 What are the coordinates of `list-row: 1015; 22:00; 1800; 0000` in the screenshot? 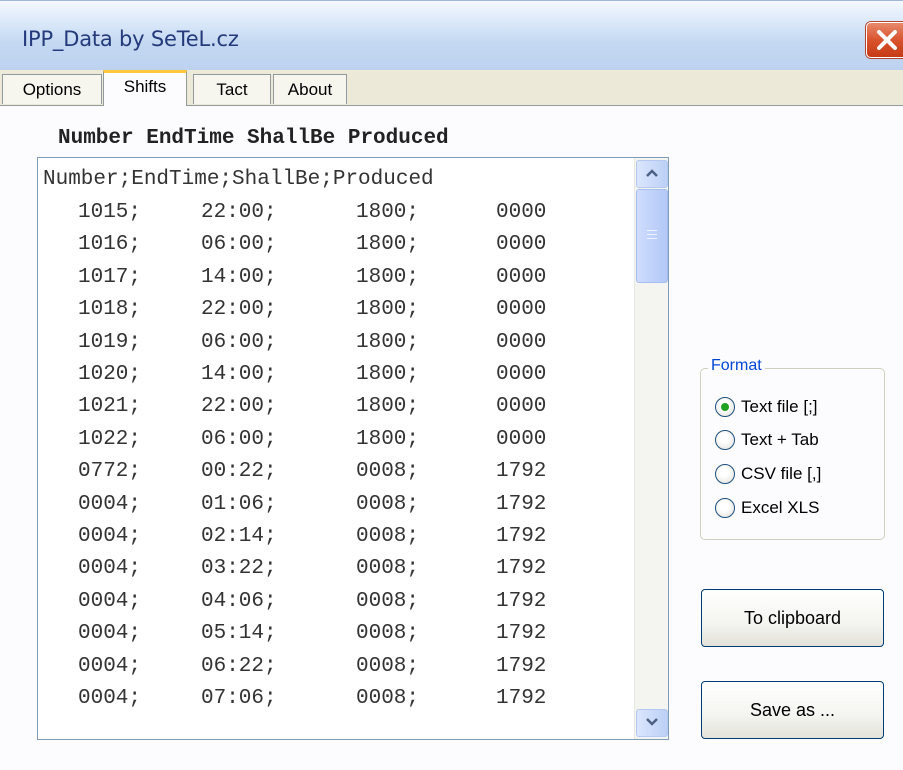 It's located at (333, 217).